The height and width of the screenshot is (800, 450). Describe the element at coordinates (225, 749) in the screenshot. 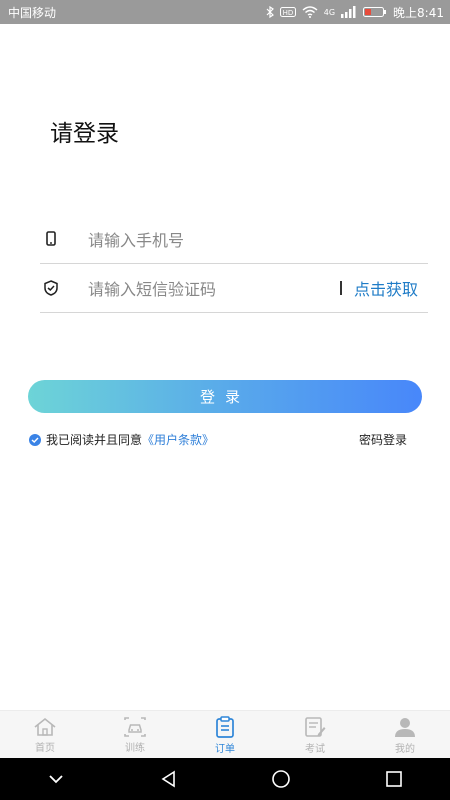

I see `tab-label: 订单` at that location.